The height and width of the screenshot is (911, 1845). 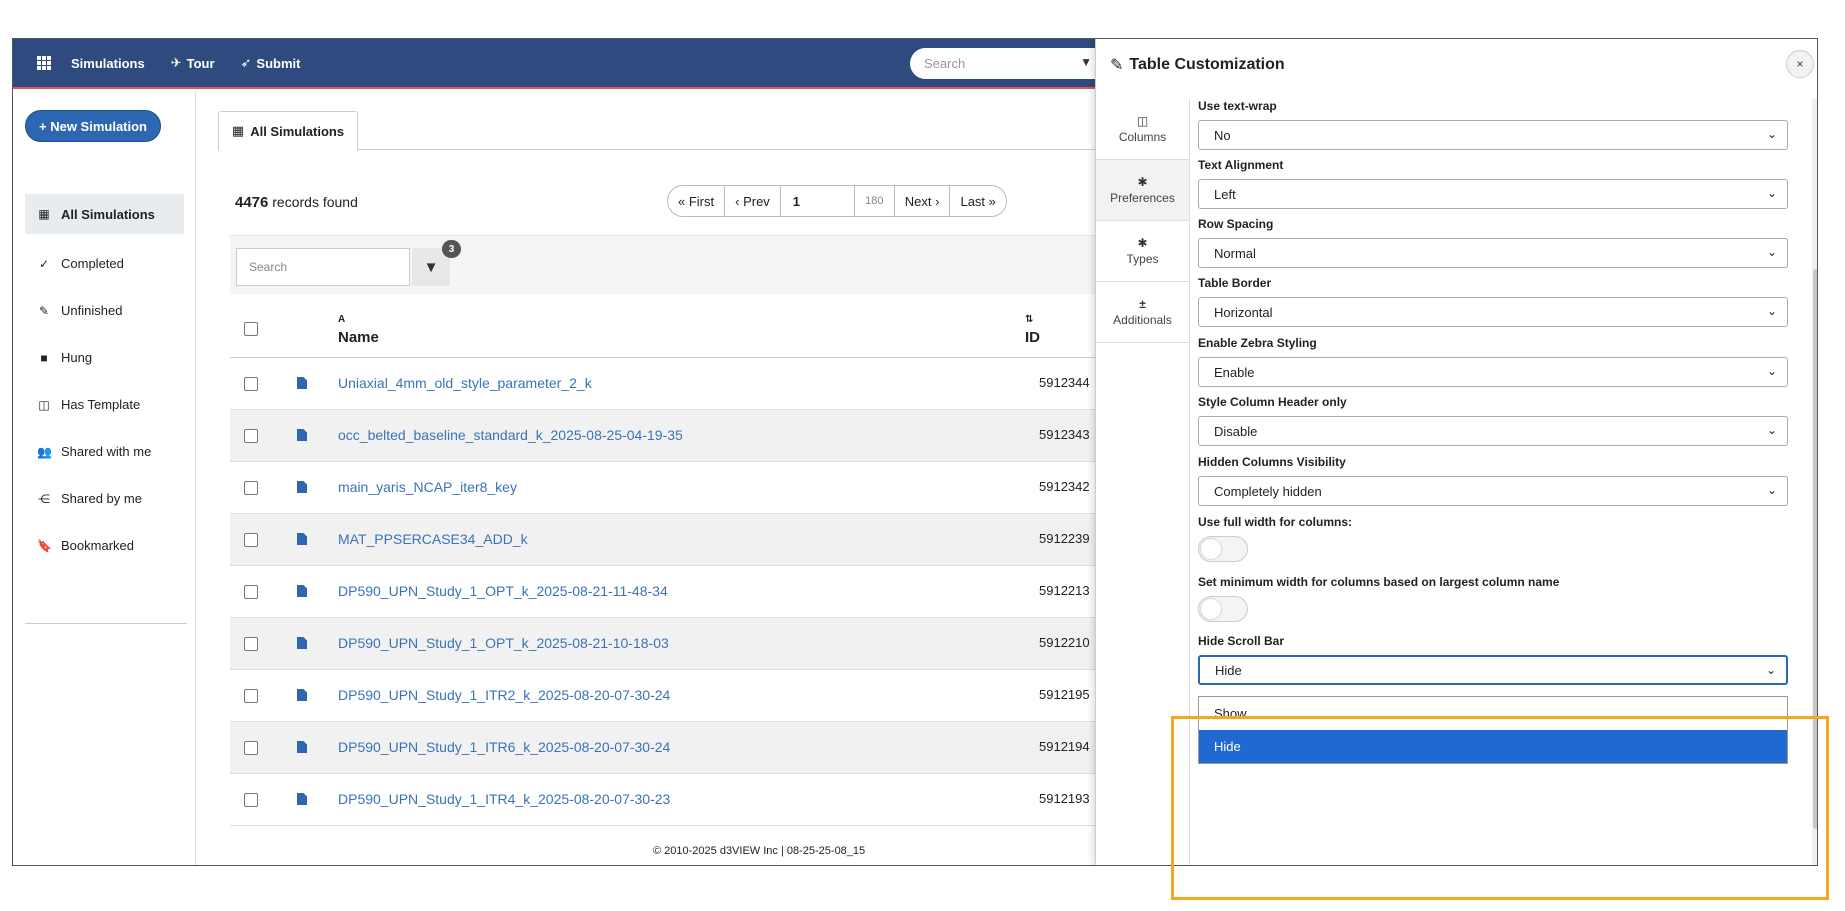 I want to click on pagination: « First ‹ Prev 1 180 Next › Last », so click(x=837, y=201).